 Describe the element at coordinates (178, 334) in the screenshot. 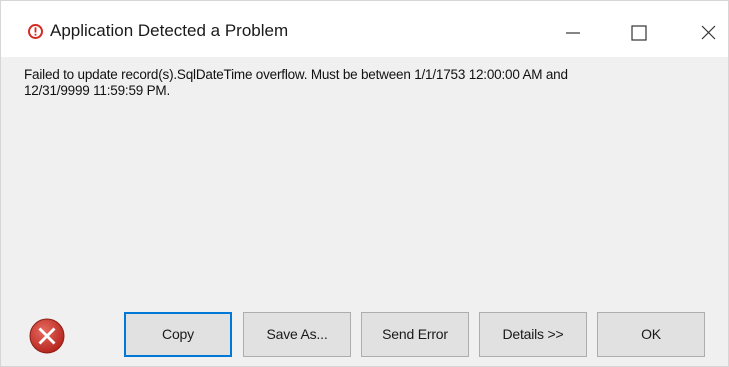

I see `copy-button: Copy` at that location.